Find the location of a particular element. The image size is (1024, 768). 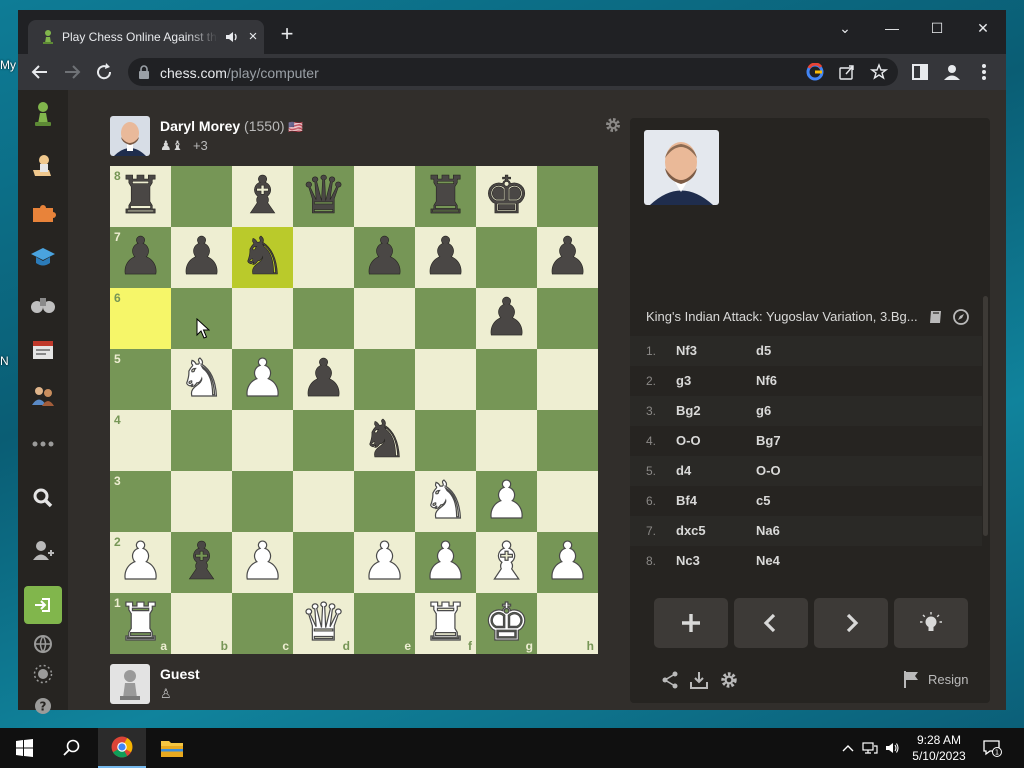

square-a8: 8 ♜ is located at coordinates (140, 196).